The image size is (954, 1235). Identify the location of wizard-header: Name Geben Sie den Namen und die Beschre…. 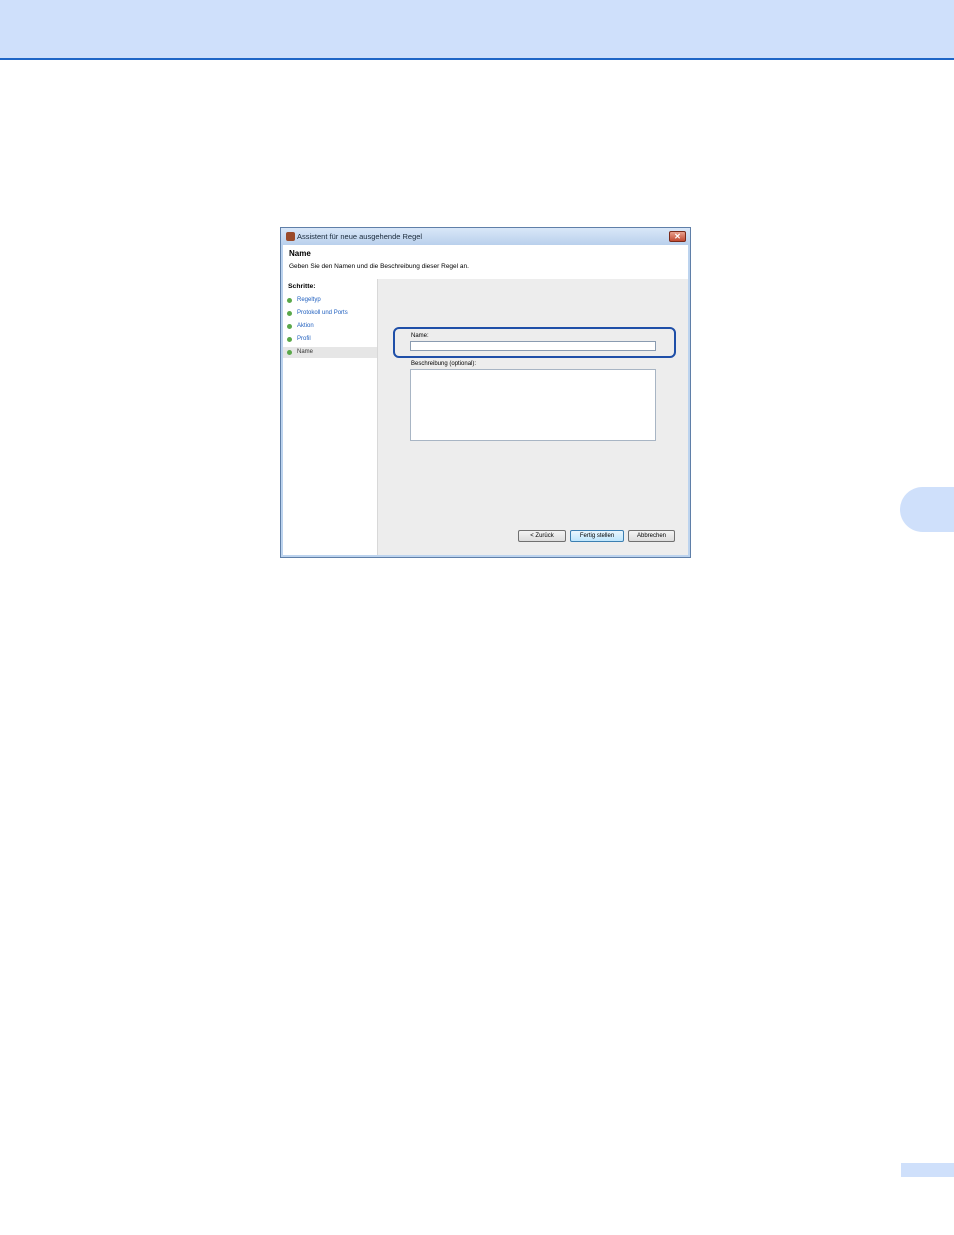
(485, 262).